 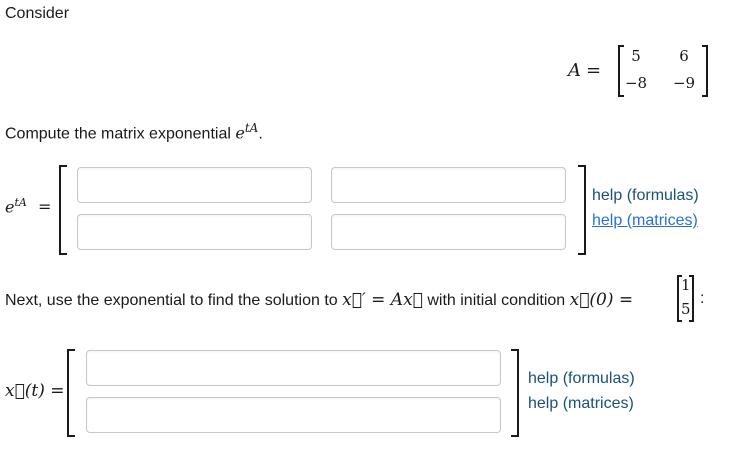 What do you see at coordinates (63, 210) in the screenshot?
I see `exp-left-bracket` at bounding box center [63, 210].